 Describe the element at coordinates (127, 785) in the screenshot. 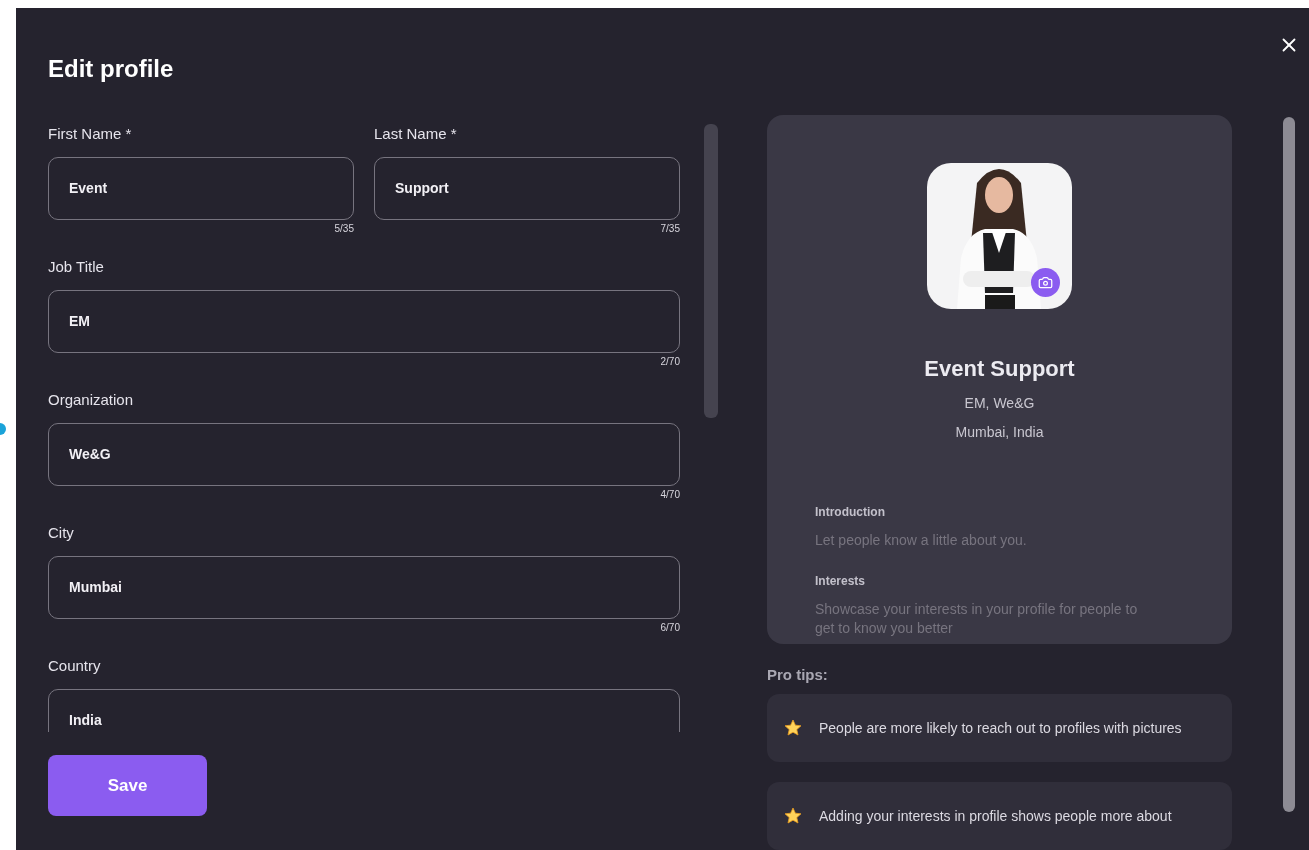

I see `save-button: Save` at that location.